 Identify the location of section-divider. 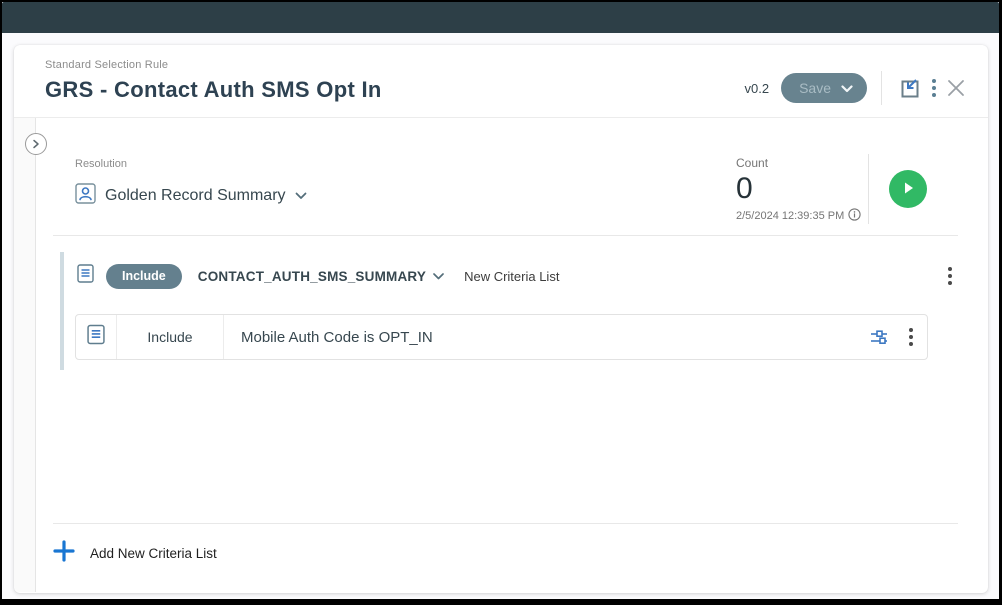
(505, 235).